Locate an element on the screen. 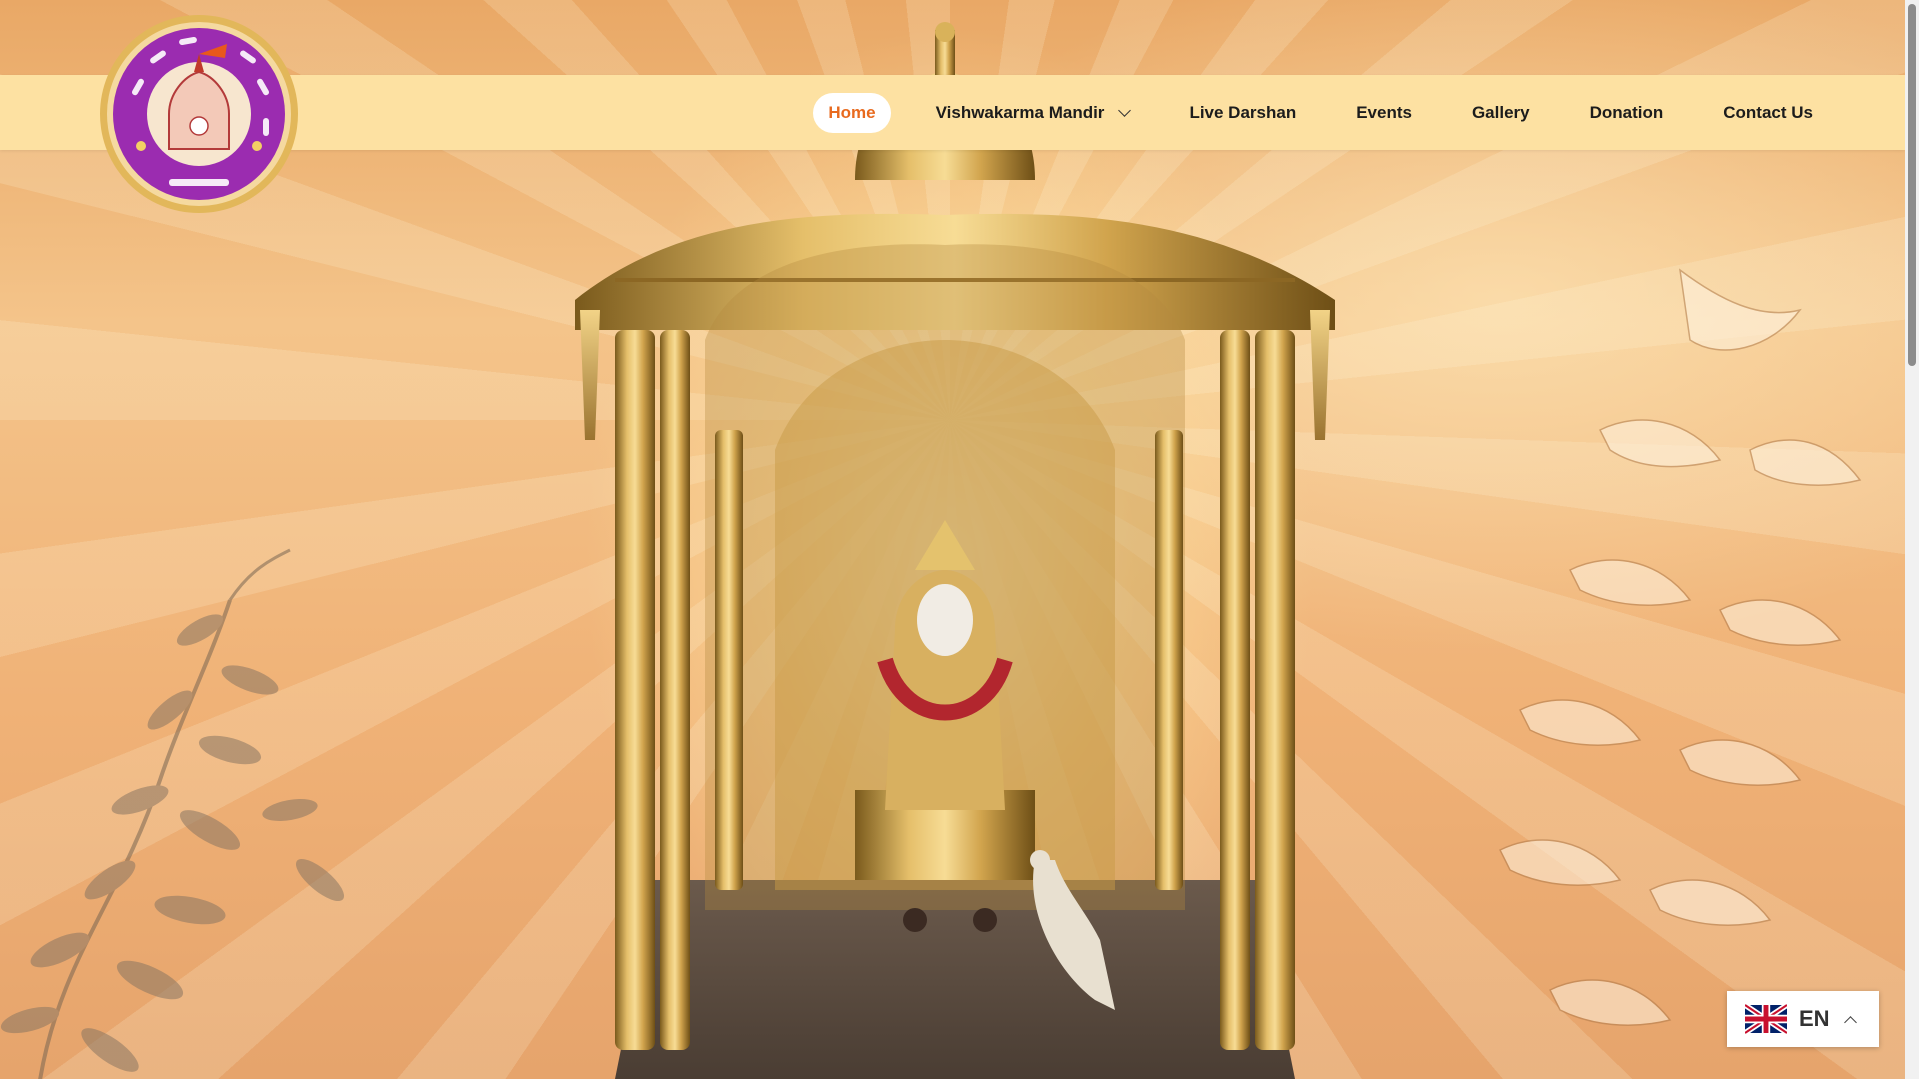 The width and height of the screenshot is (1919, 1079). nav-item-label: Events is located at coordinates (1384, 112).